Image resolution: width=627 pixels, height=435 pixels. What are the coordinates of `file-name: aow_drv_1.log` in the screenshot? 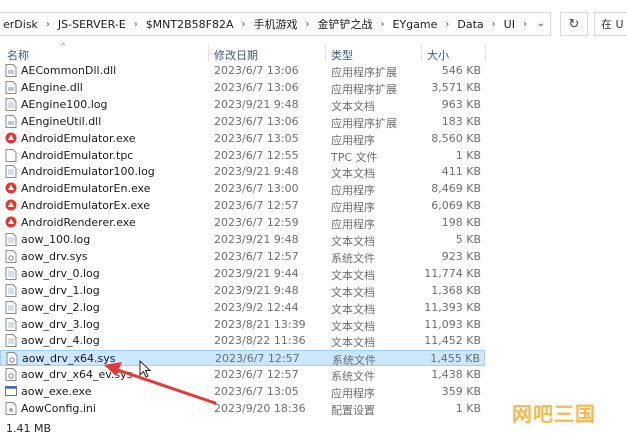 It's located at (60, 290).